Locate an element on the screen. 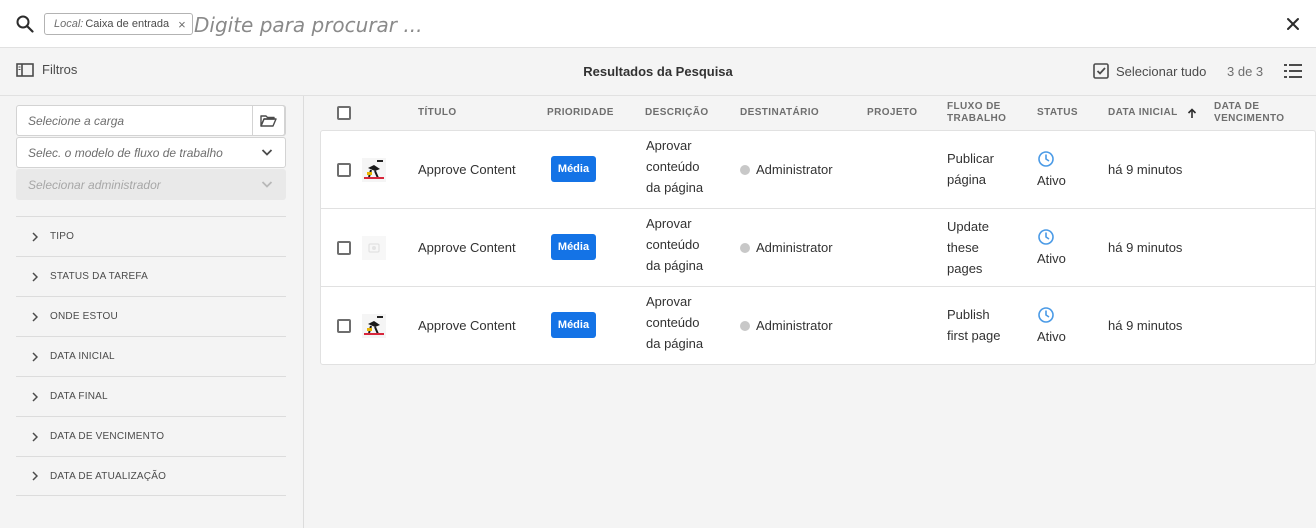 Image resolution: width=1316 pixels, height=528 pixels. search-icon is located at coordinates (25, 24).